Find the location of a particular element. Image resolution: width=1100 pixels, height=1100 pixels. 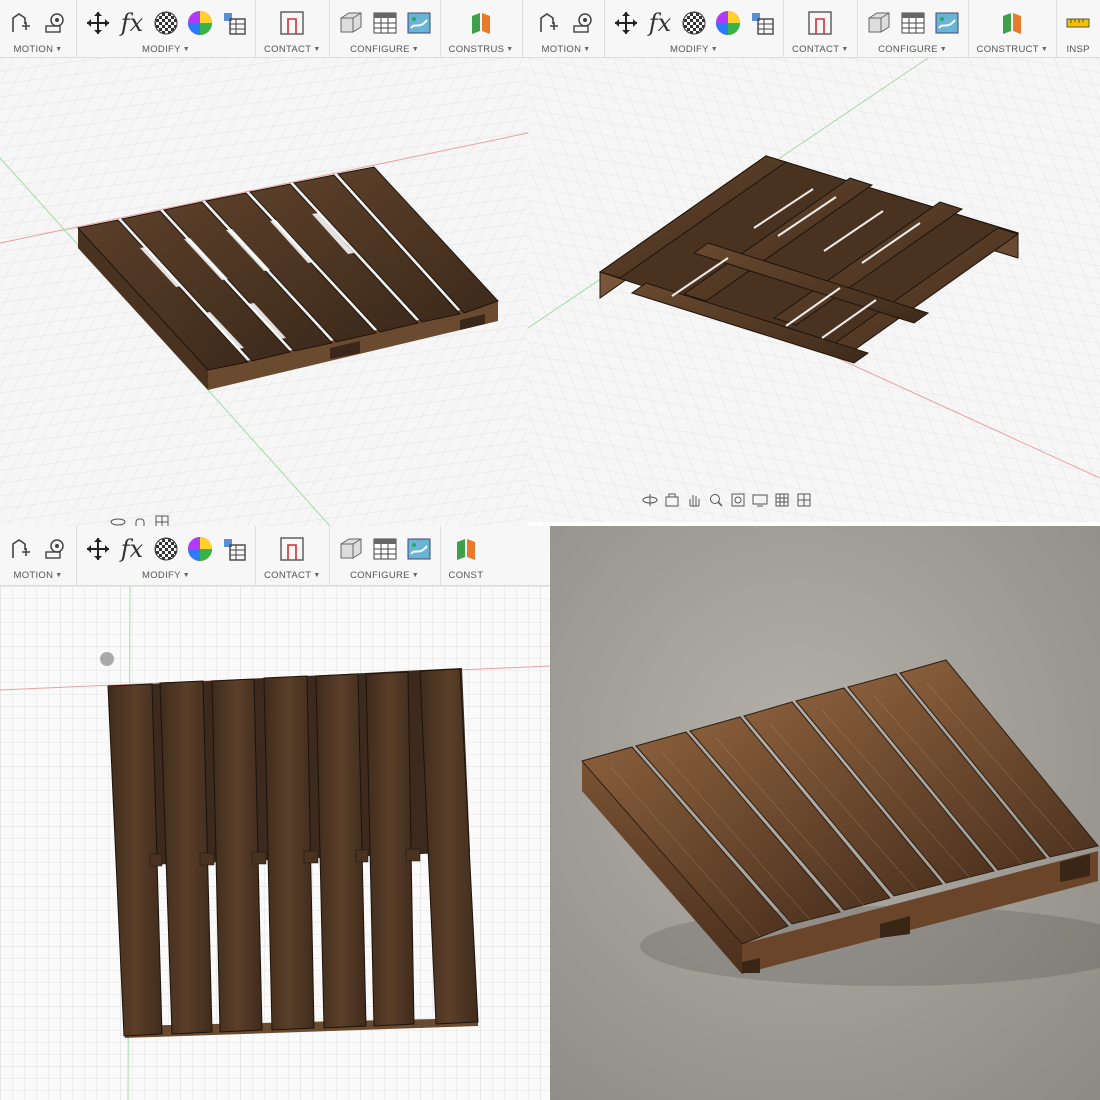

toolbar-group-construct: CONSTRUCT ▼ is located at coordinates (1013, 28).